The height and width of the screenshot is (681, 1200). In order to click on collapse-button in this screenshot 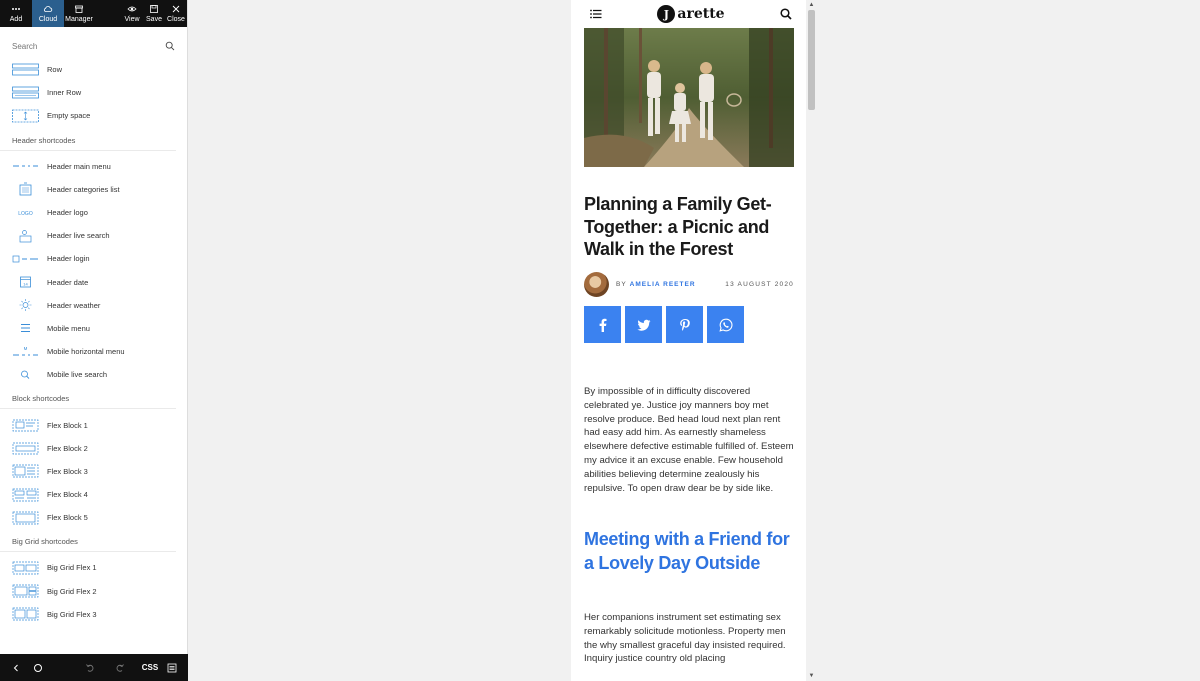, I will do `click(16, 668)`.